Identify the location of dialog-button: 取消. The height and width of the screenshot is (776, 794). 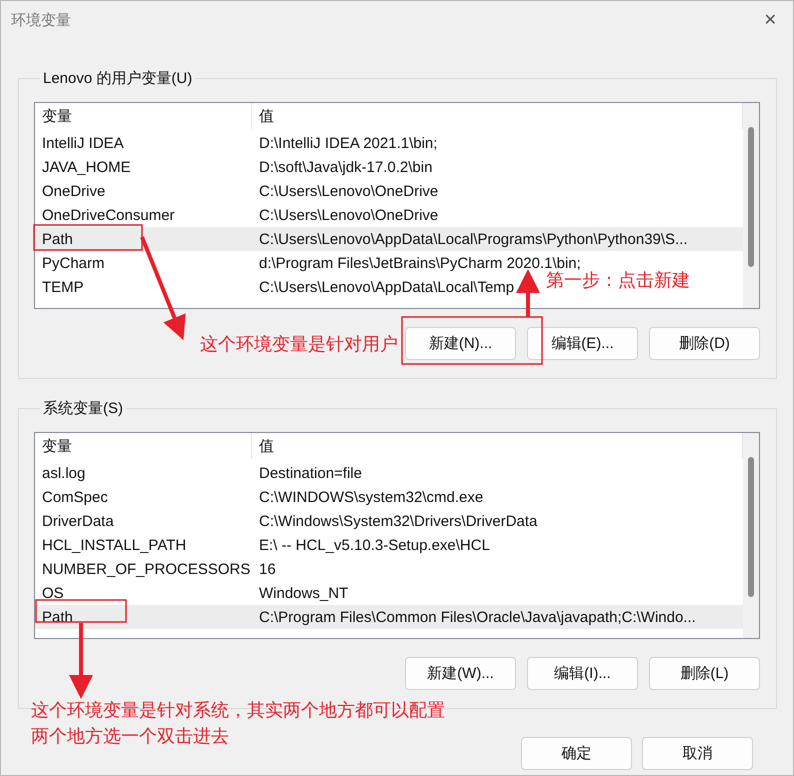
(697, 753).